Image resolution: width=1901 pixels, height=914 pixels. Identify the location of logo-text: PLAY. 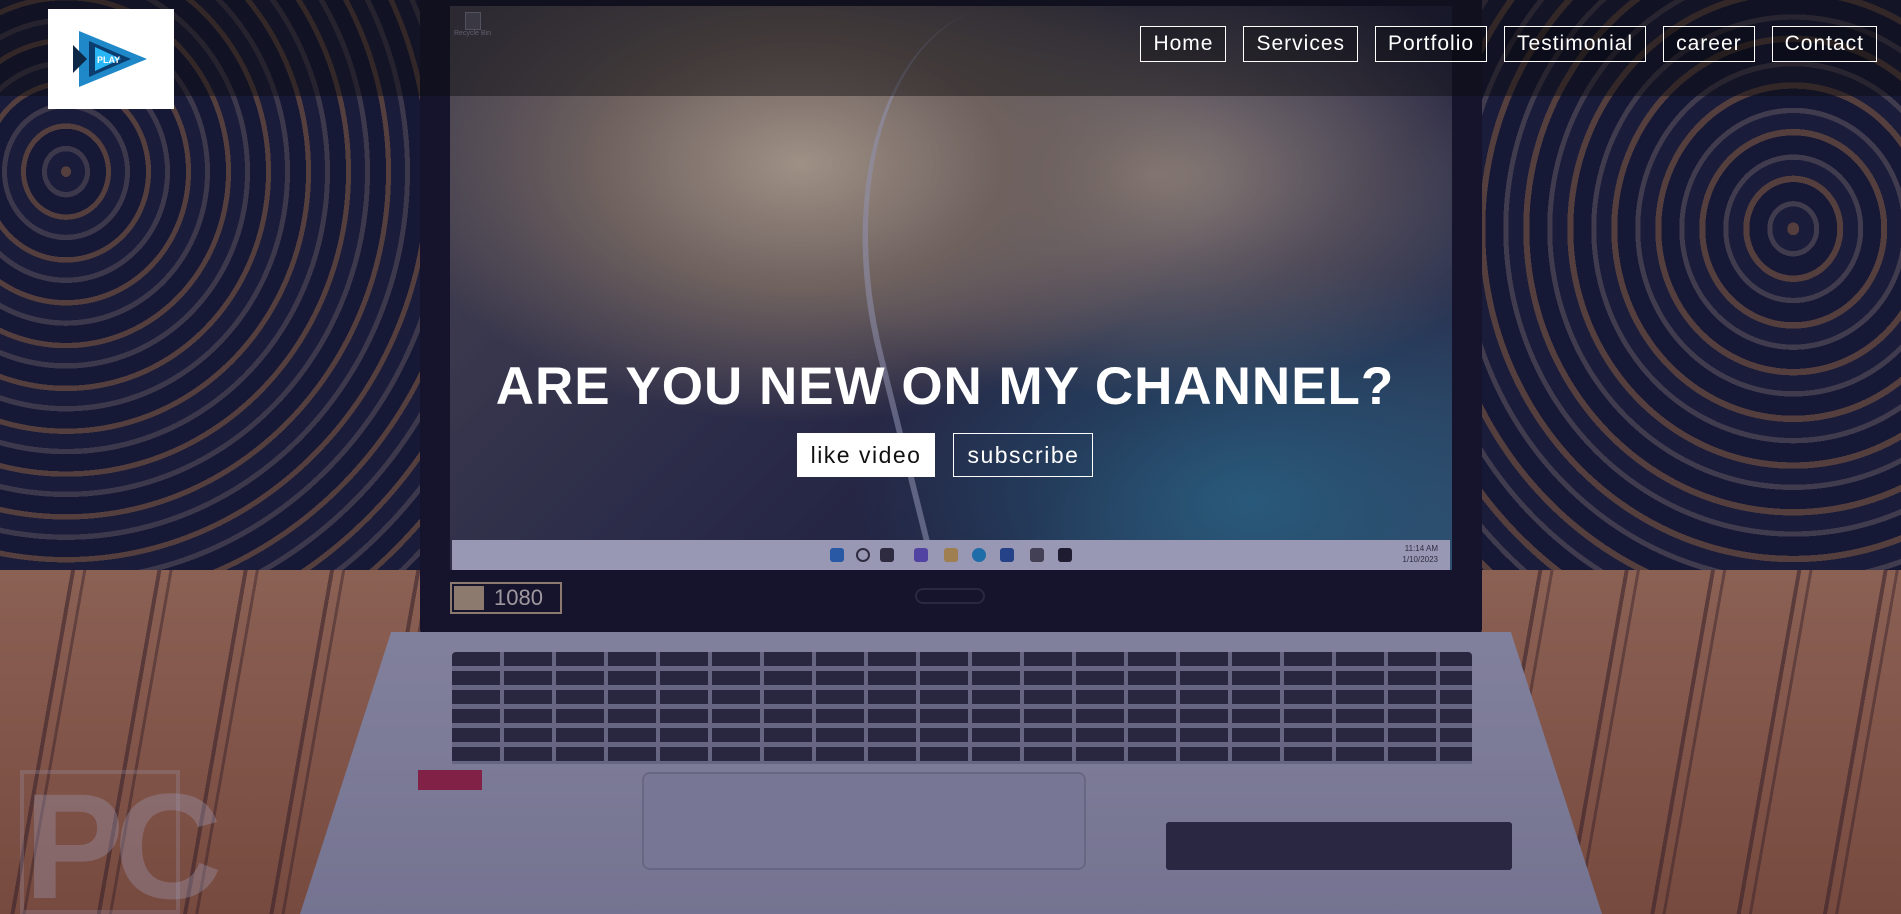
(108, 60).